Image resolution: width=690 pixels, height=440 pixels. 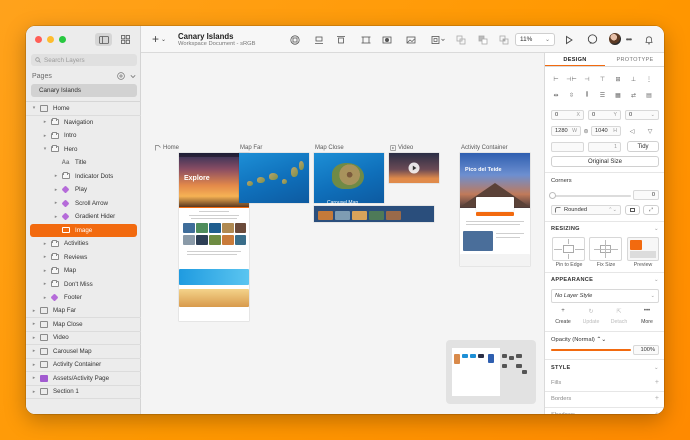 I want to click on align-top-button, so click(x=340, y=39).